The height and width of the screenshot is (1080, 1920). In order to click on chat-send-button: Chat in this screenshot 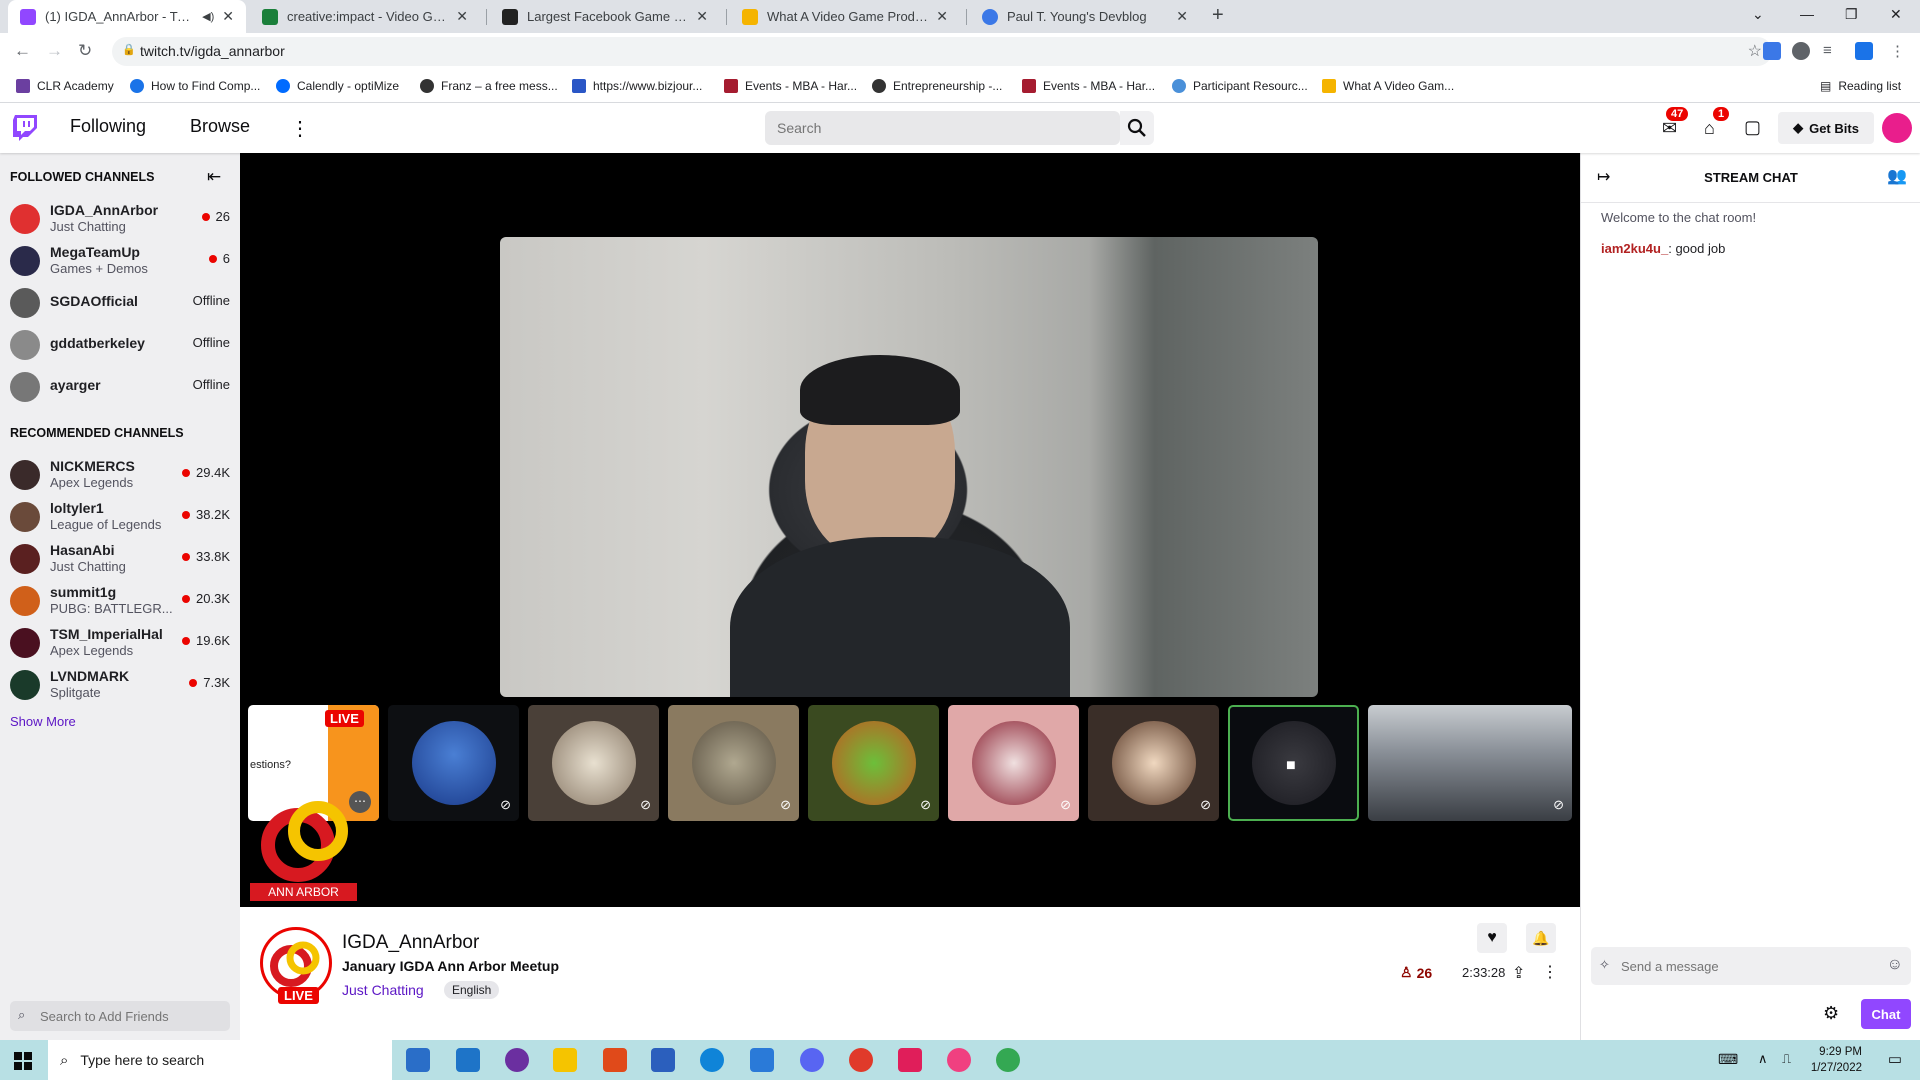, I will do `click(1886, 1014)`.